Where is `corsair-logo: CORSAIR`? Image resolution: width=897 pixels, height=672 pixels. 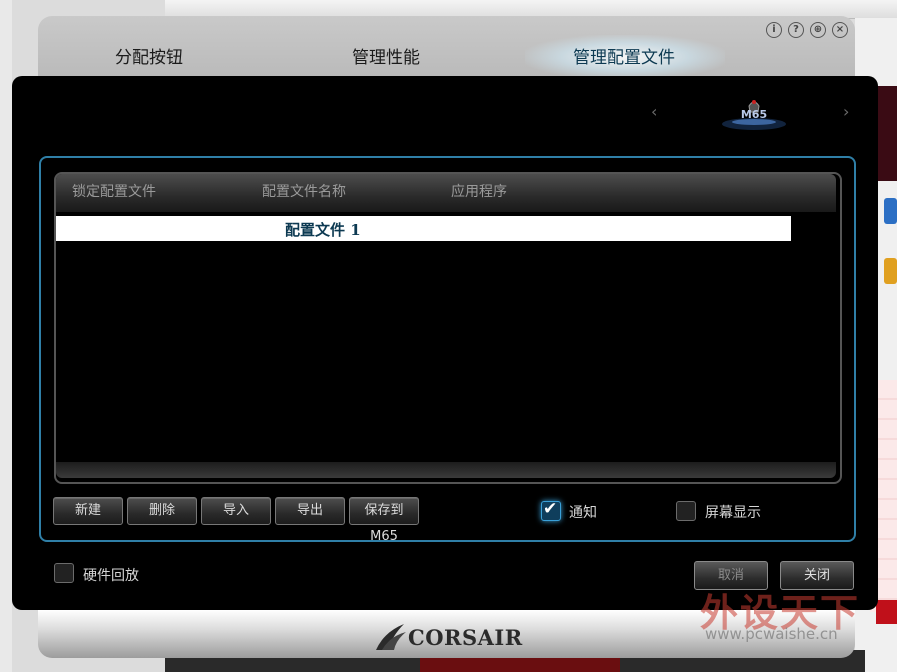
corsair-logo: CORSAIR is located at coordinates (448, 637).